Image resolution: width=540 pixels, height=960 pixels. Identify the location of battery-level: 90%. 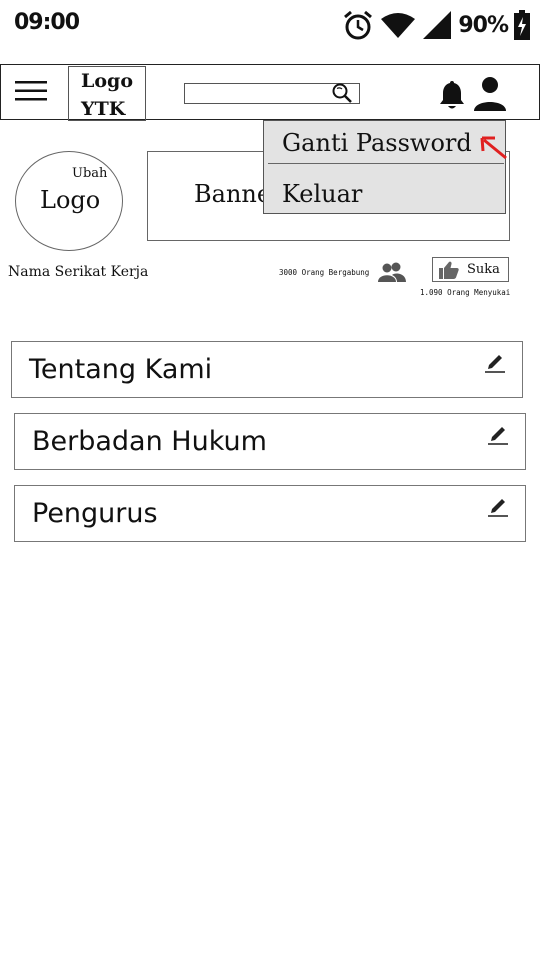
(483, 25).